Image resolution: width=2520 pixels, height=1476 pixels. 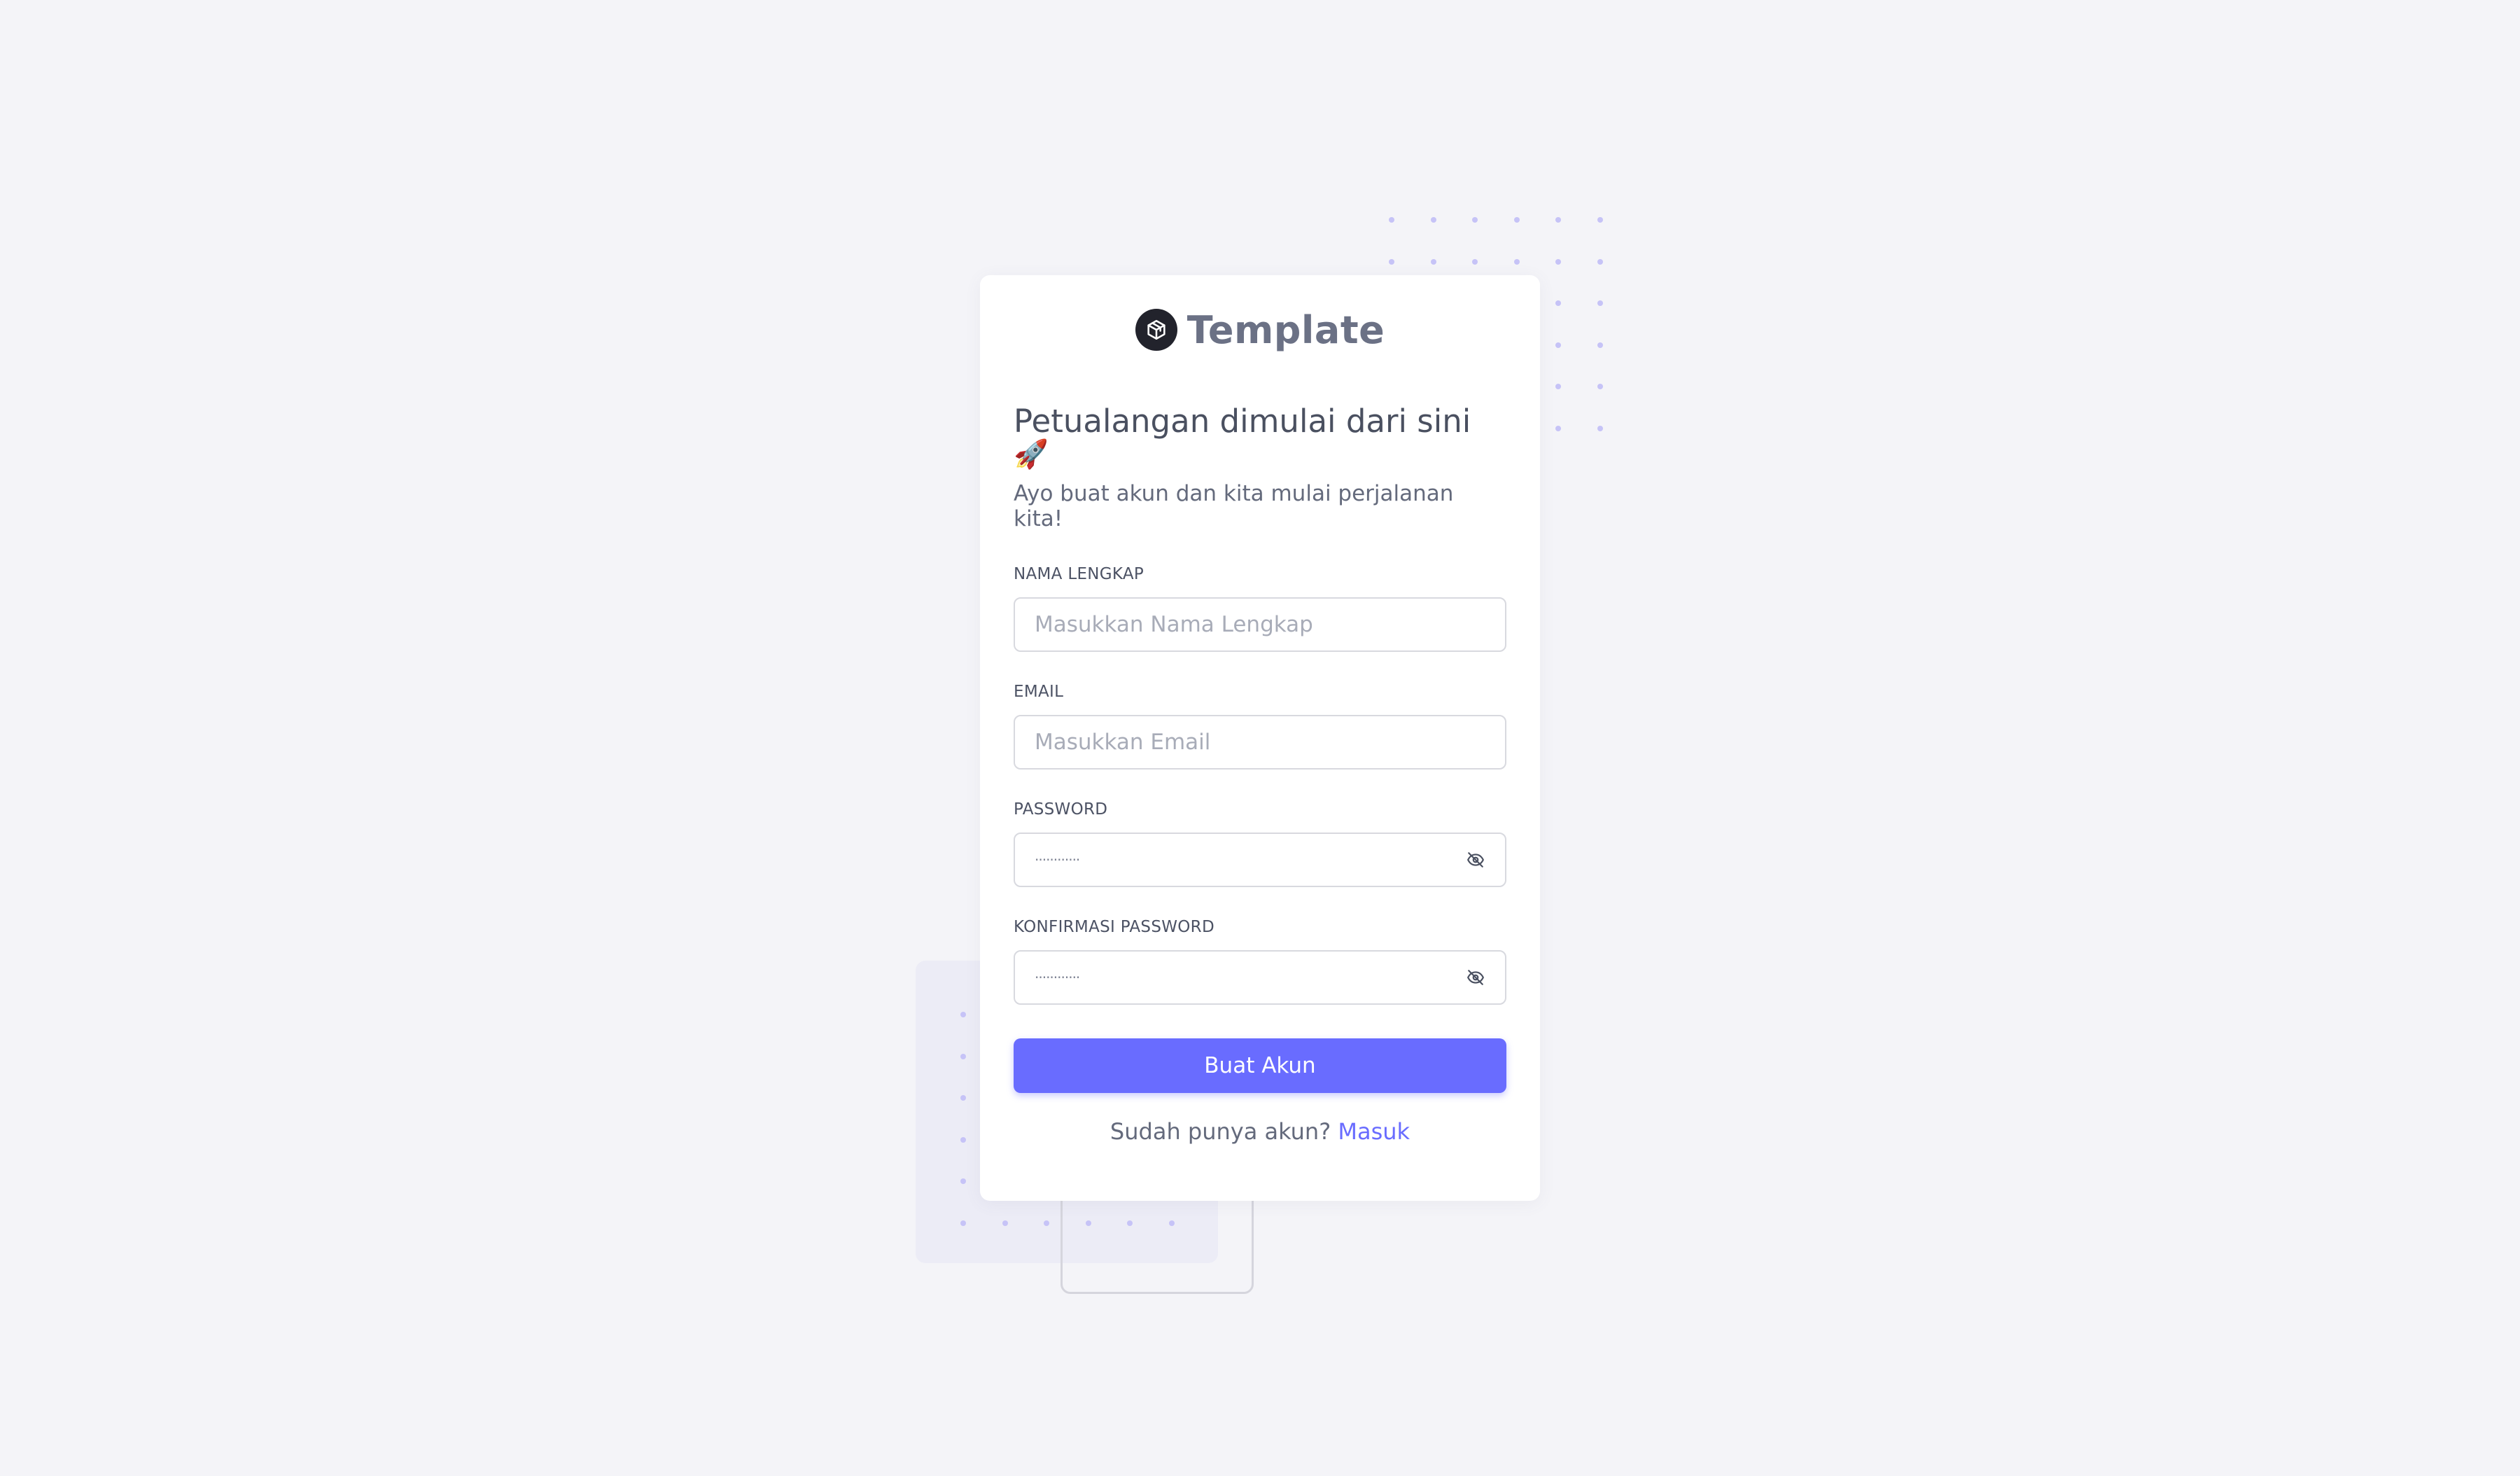 I want to click on brand: Template, so click(x=1260, y=330).